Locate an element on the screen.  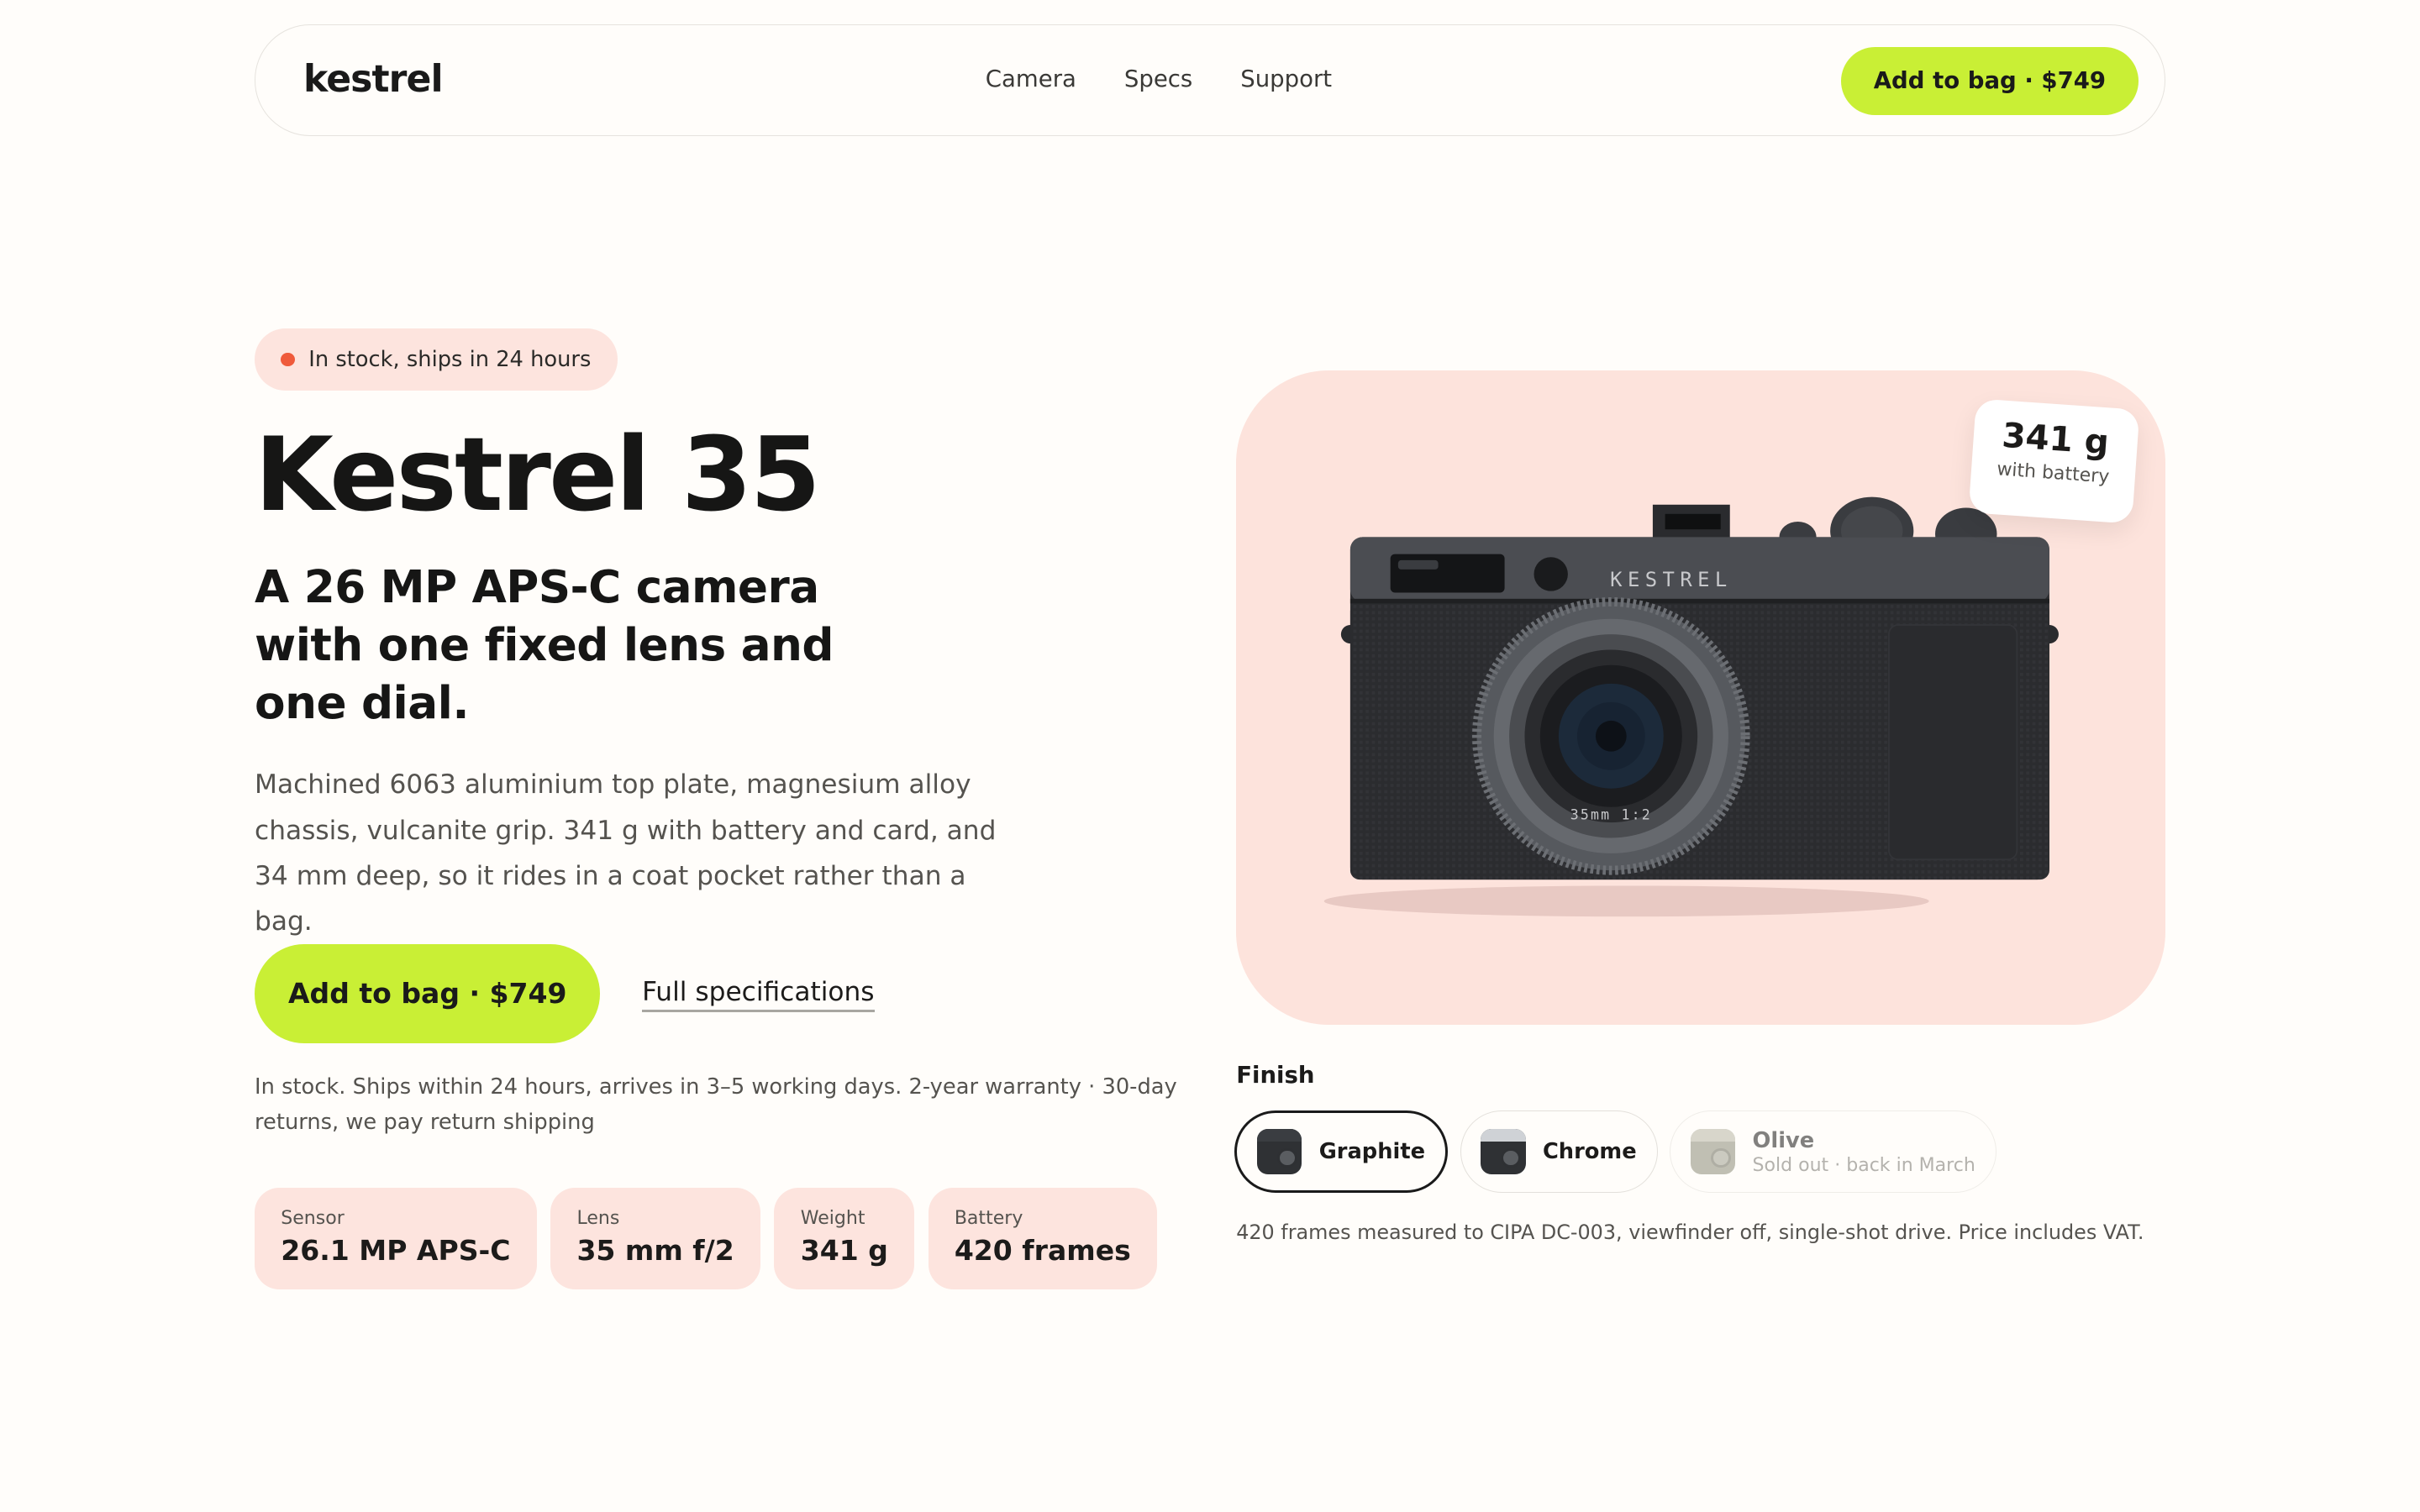
nav-add-to-bag-button: Add to bag · $749 is located at coordinates (1990, 81).